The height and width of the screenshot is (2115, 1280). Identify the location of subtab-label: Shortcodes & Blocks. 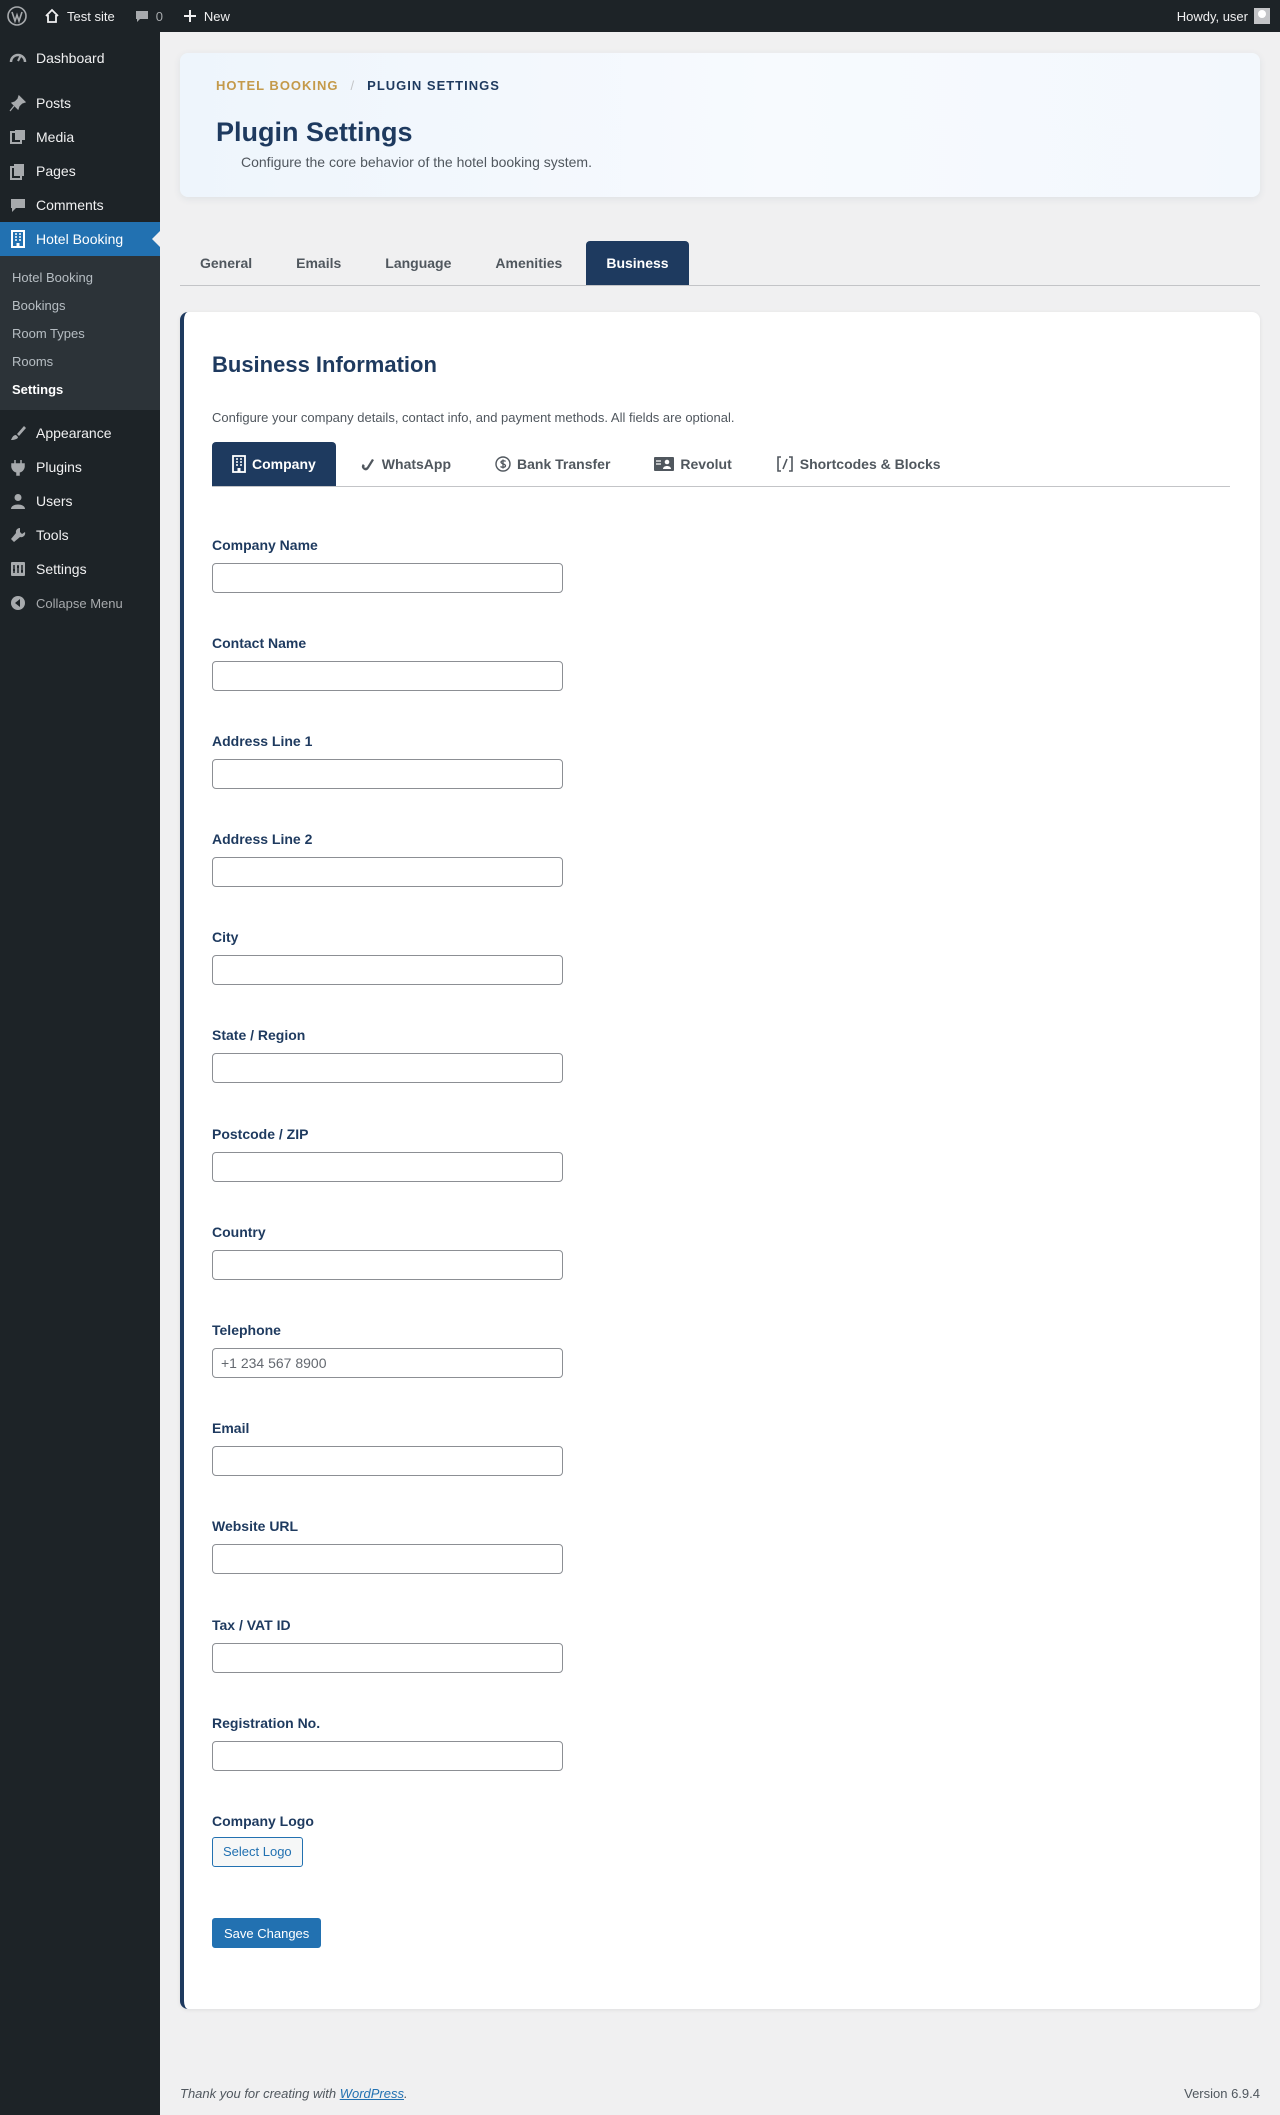
(870, 464).